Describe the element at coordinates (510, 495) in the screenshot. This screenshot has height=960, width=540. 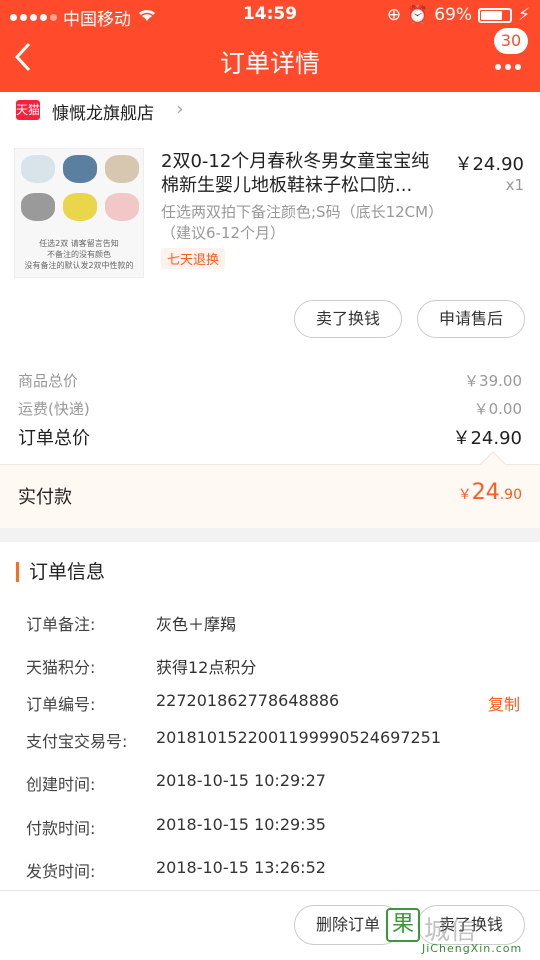
I see `paid-decimal: .90` at that location.